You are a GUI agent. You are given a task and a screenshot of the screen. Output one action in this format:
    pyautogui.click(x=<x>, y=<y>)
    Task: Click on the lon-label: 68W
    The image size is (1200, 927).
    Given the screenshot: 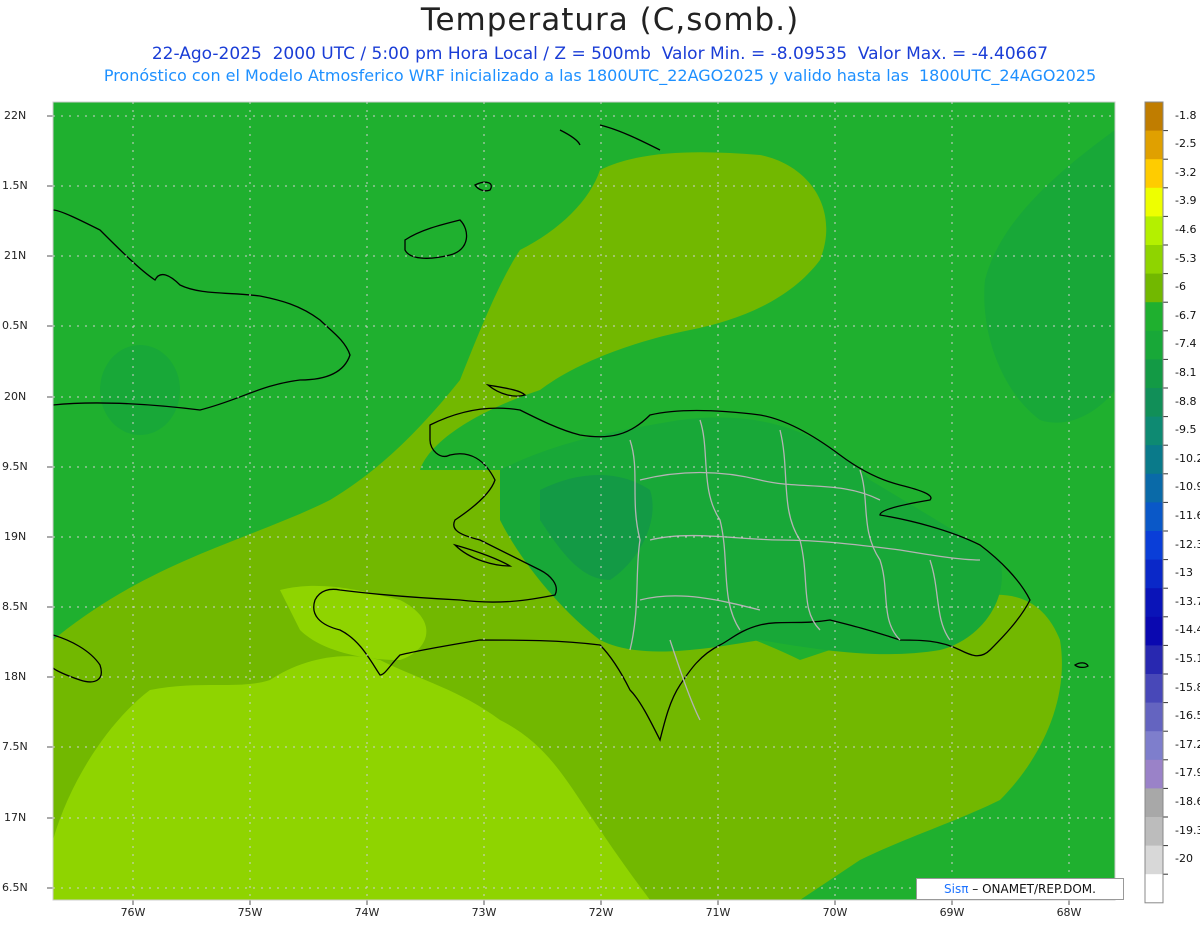 What is the action you would take?
    pyautogui.click(x=1069, y=912)
    